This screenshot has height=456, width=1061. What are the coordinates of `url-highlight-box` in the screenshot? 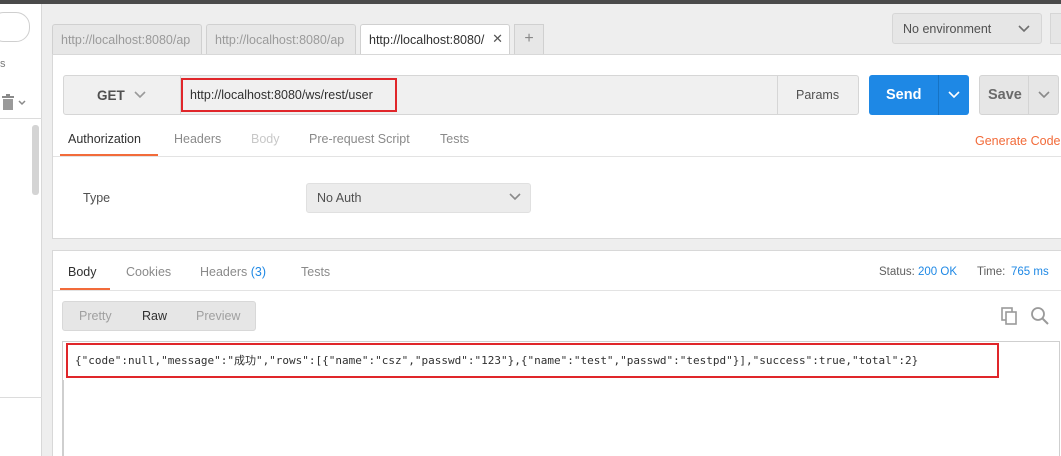 It's located at (289, 95).